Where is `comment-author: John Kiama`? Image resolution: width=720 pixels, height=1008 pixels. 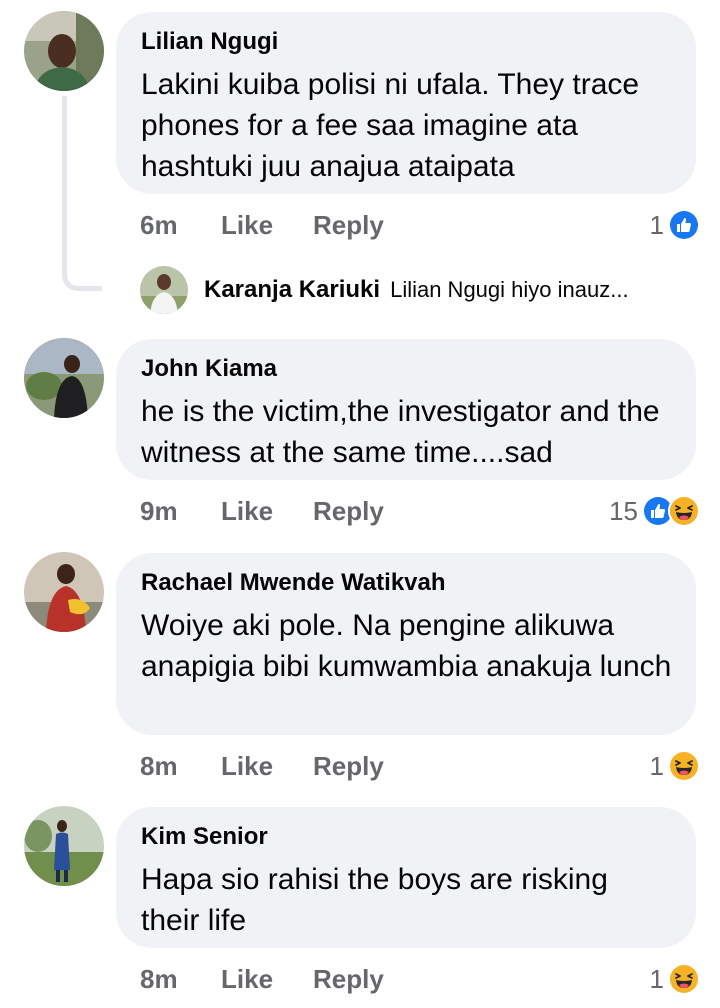 comment-author: John Kiama is located at coordinates (406, 369).